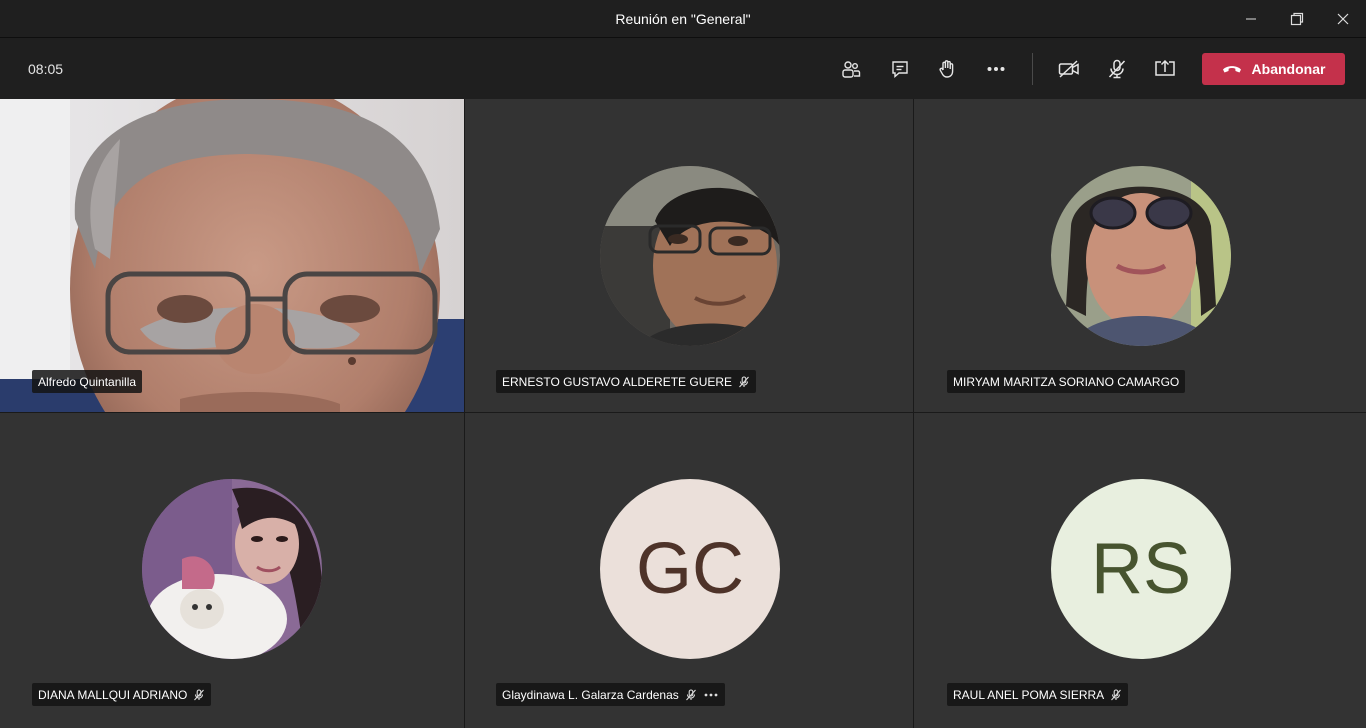 Image resolution: width=1366 pixels, height=728 pixels. Describe the element at coordinates (1288, 69) in the screenshot. I see `leave-label: Abandonar` at that location.